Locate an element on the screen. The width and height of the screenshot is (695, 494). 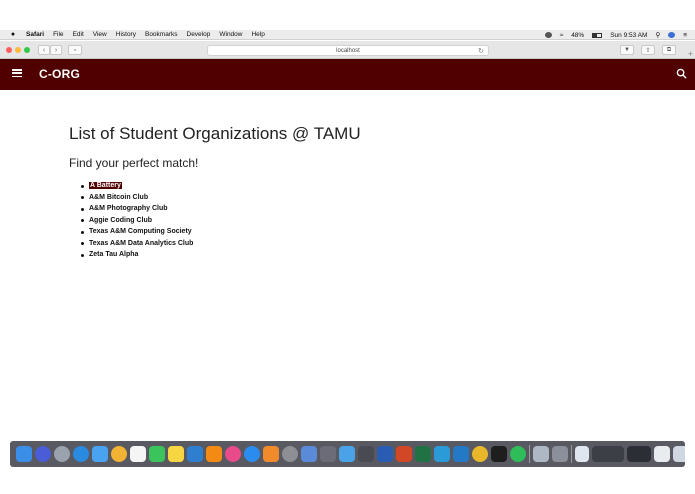
system-preferences-icon is located at coordinates (290, 454).